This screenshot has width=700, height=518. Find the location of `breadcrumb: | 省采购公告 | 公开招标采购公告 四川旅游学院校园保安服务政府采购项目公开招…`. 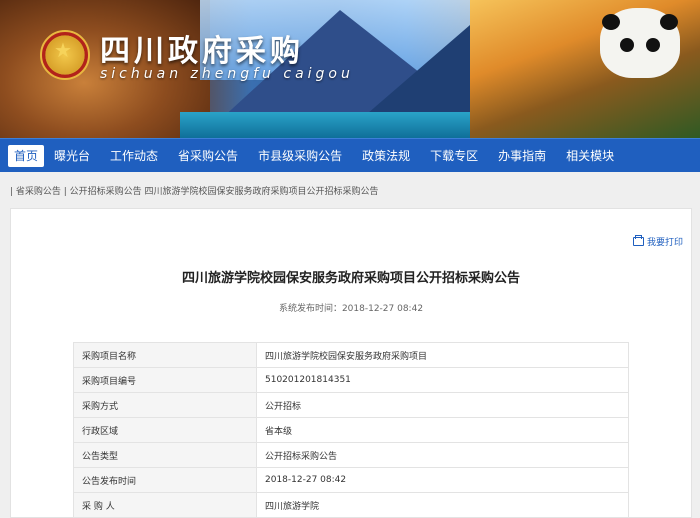

breadcrumb: | 省采购公告 | 公开招标采购公告 四川旅游学院校园保安服务政府采购项目公开招… is located at coordinates (350, 192).